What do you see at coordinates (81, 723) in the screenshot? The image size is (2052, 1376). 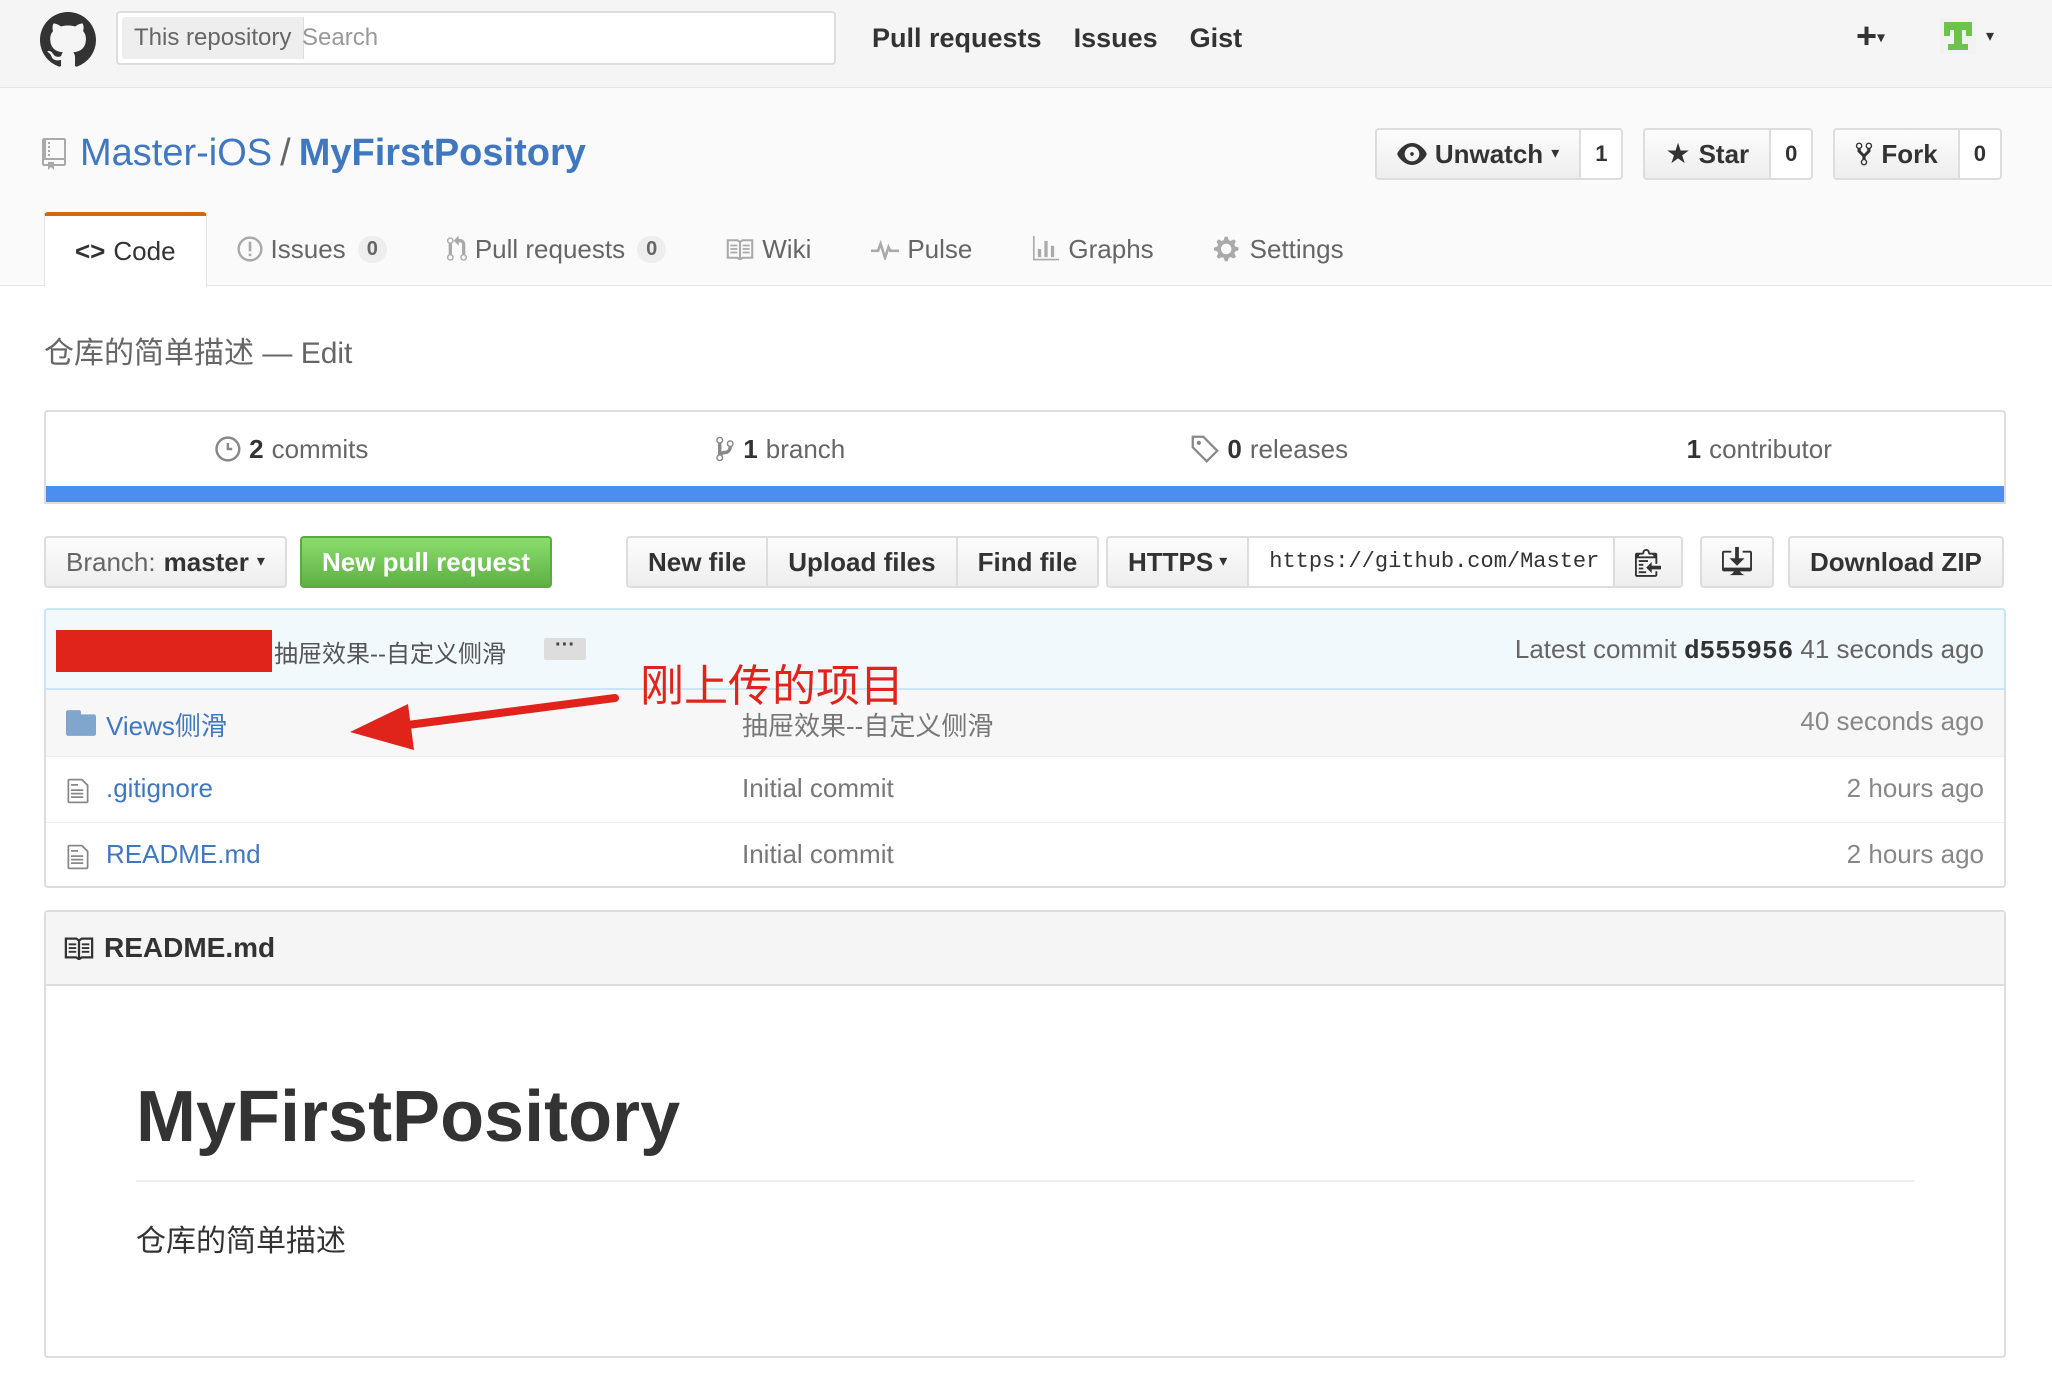 I see `folder-icon` at bounding box center [81, 723].